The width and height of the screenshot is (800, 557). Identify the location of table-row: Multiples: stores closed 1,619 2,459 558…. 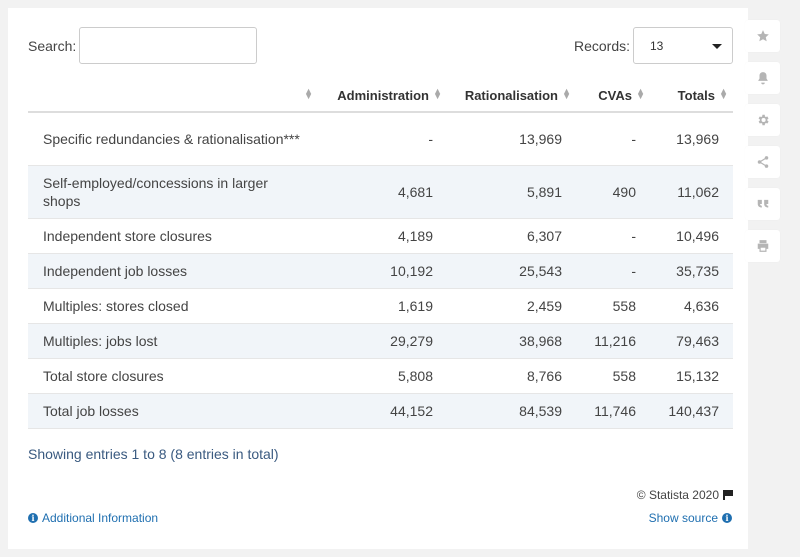
(380, 306).